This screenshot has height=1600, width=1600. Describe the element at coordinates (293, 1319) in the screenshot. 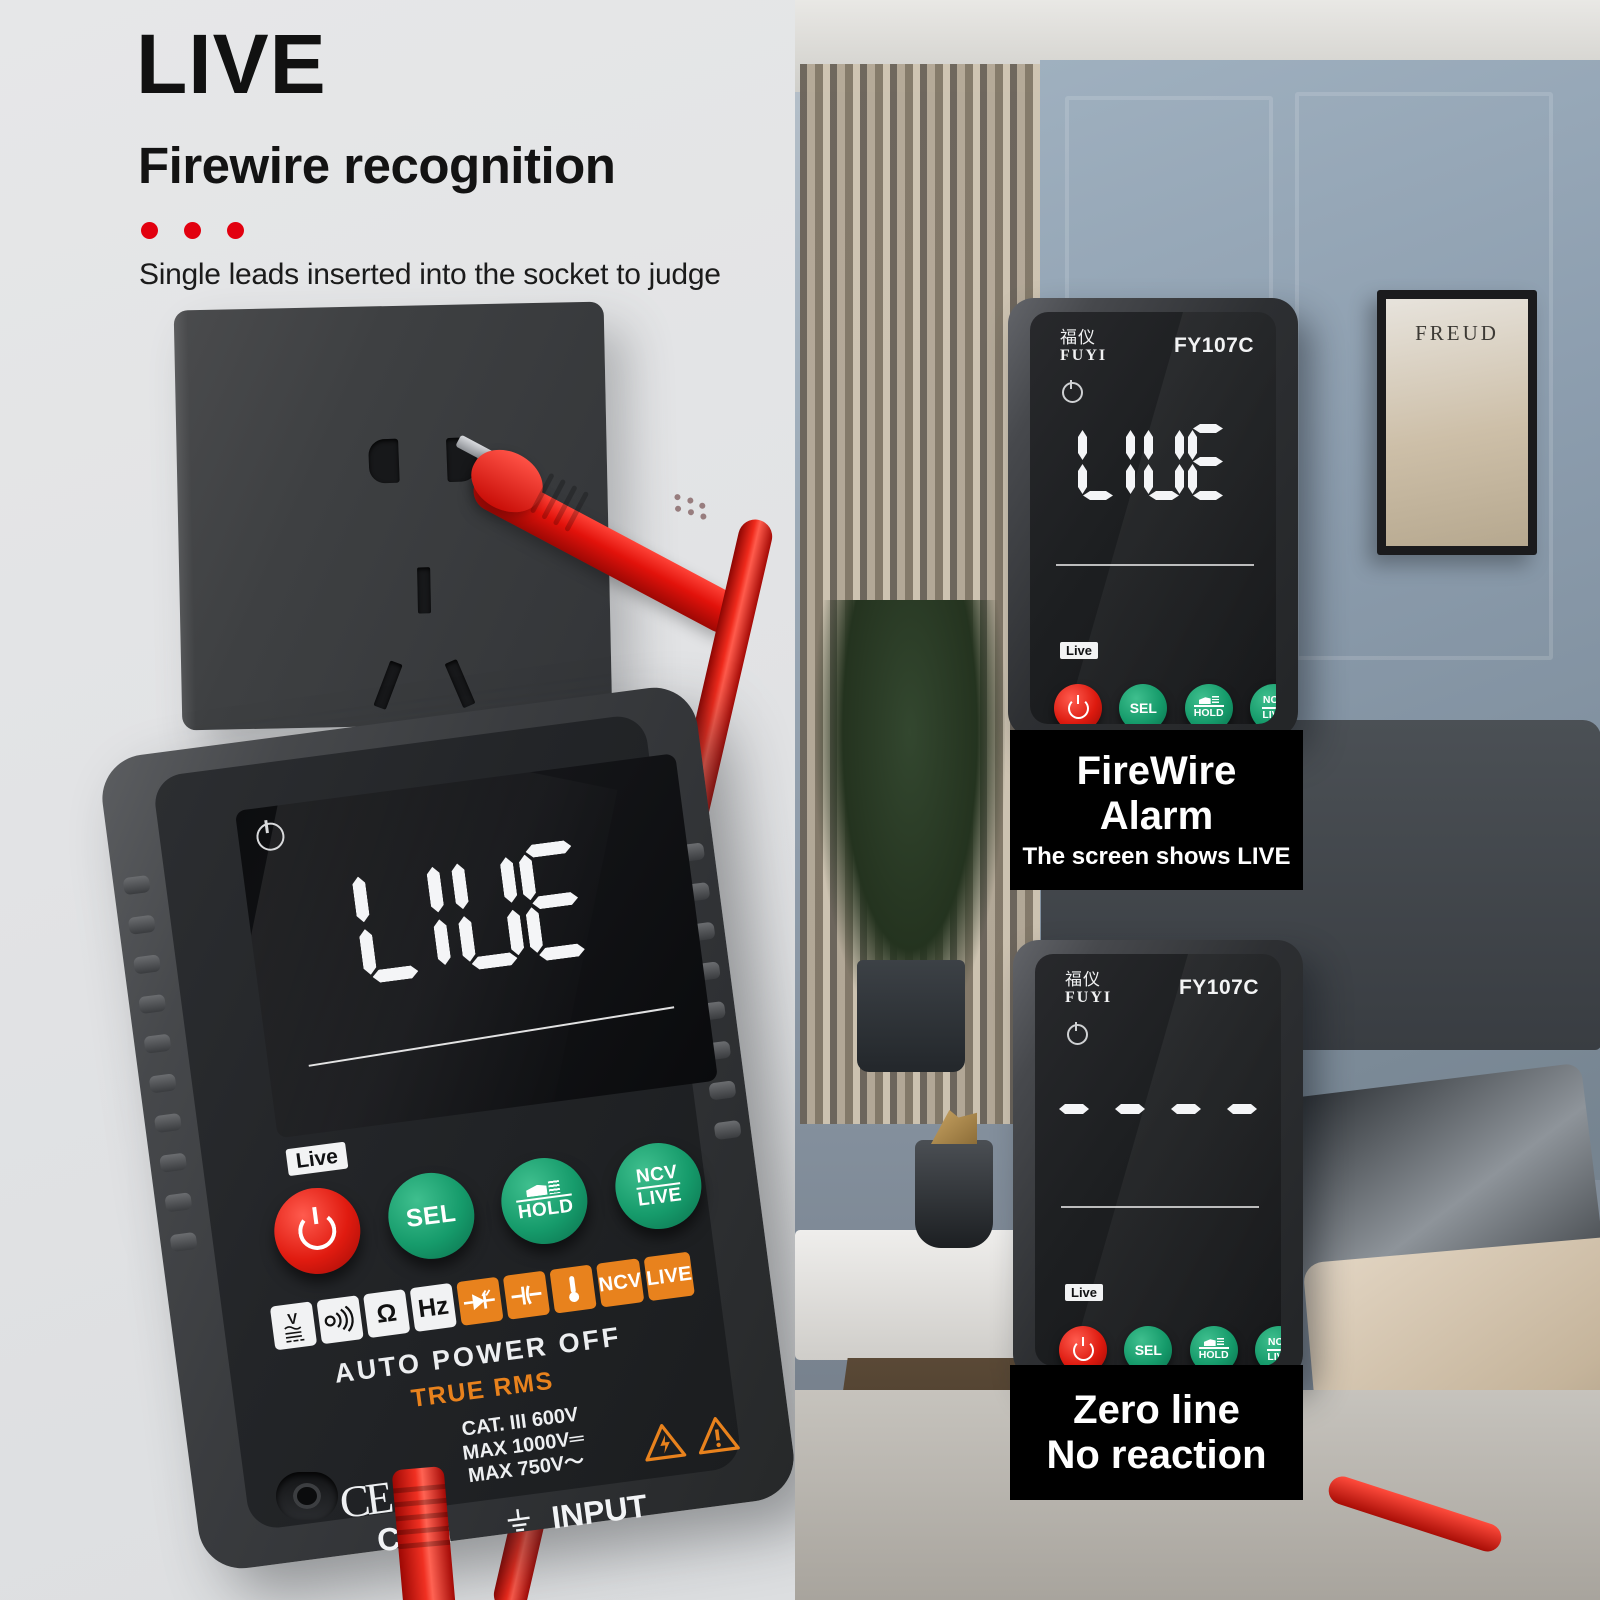

I see `svg-text: V` at that location.